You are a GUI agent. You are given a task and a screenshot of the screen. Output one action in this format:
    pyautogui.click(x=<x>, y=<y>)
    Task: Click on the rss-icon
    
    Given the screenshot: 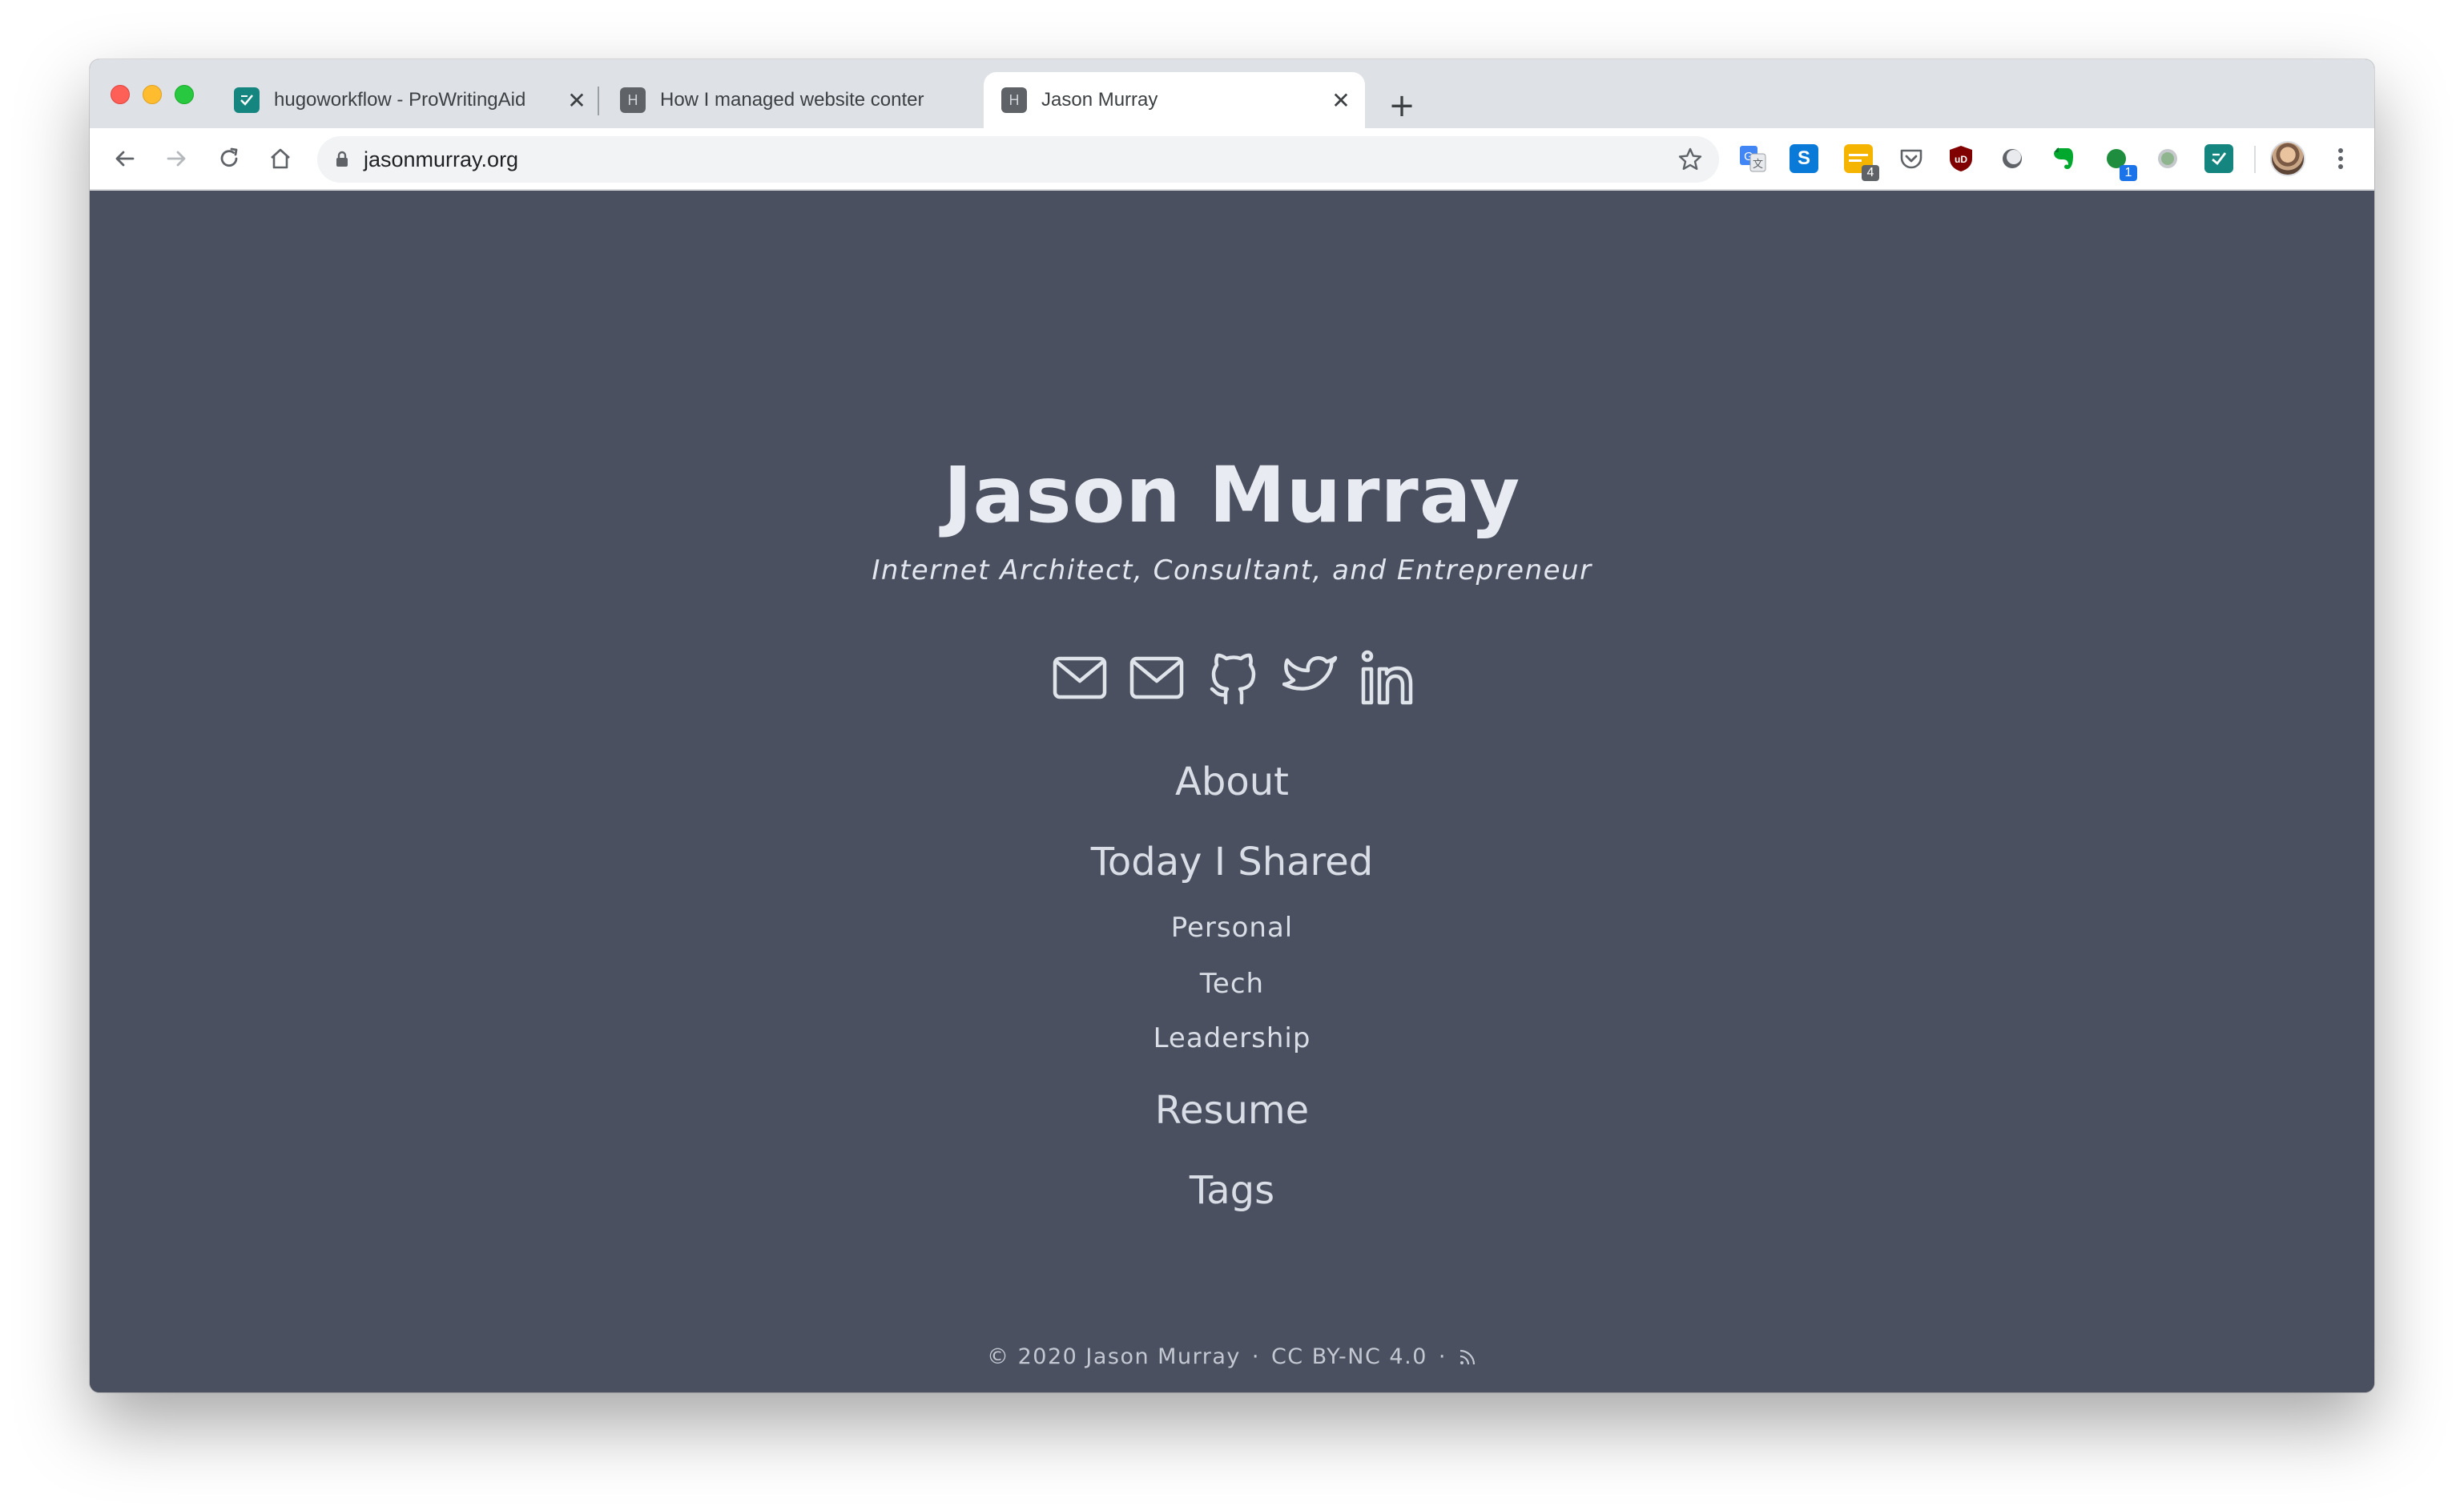 What is the action you would take?
    pyautogui.click(x=1467, y=1357)
    